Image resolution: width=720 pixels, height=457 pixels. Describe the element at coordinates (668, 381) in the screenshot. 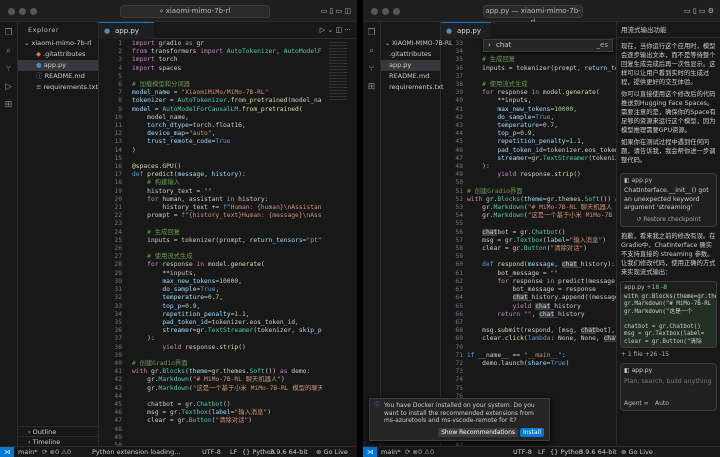

I see `chat-input: Plan, search, build anything` at that location.